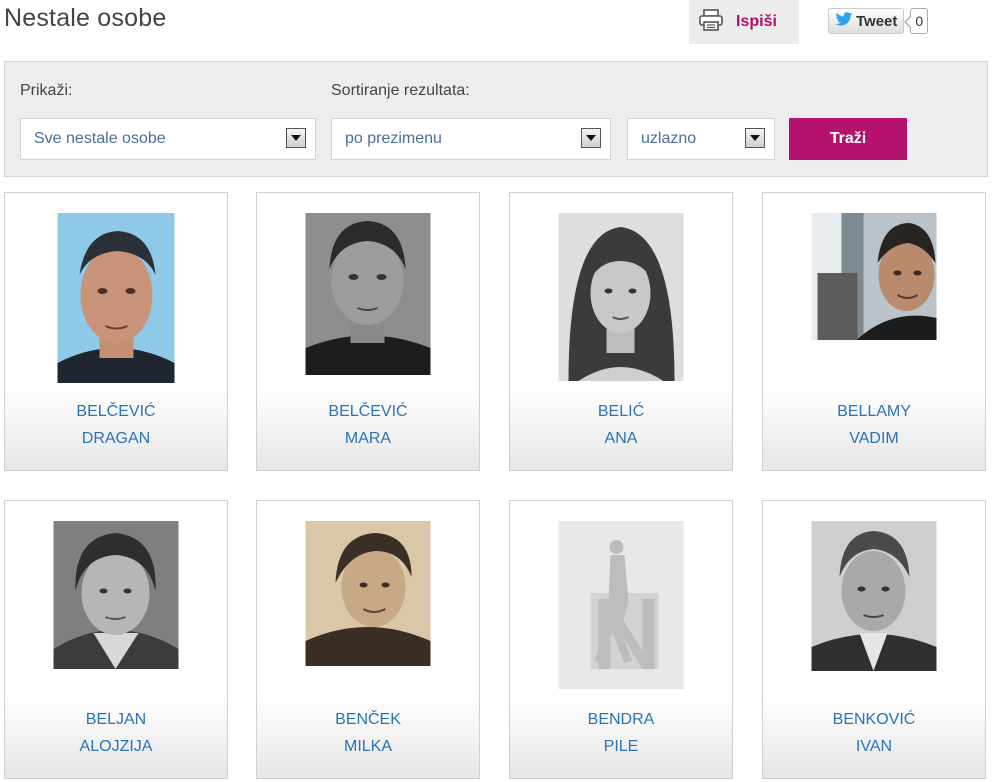 The height and width of the screenshot is (782, 1000). Describe the element at coordinates (874, 411) in the screenshot. I see `person-surname: BELLAMY` at that location.